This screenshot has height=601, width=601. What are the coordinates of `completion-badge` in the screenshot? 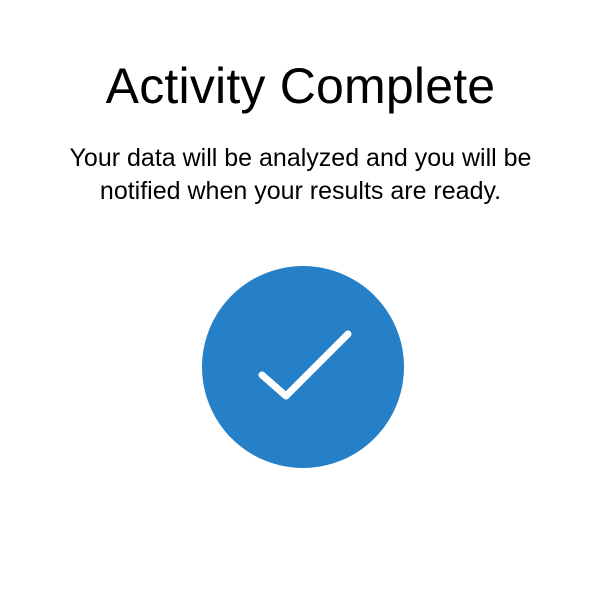 It's located at (303, 367).